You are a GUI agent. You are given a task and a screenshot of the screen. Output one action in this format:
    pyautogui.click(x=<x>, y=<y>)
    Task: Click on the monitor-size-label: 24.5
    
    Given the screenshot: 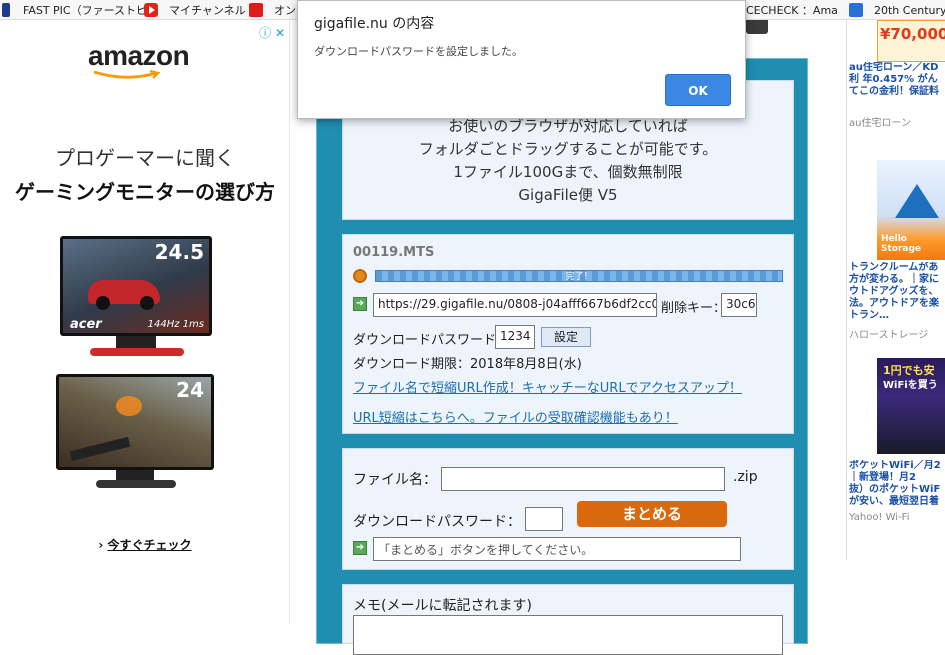 What is the action you would take?
    pyautogui.click(x=179, y=252)
    